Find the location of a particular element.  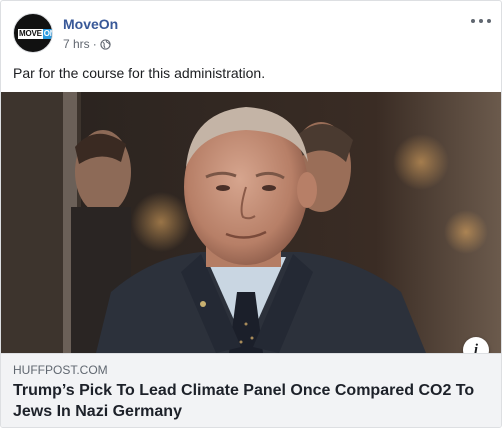

logo-part-on: ON is located at coordinates (47, 34).